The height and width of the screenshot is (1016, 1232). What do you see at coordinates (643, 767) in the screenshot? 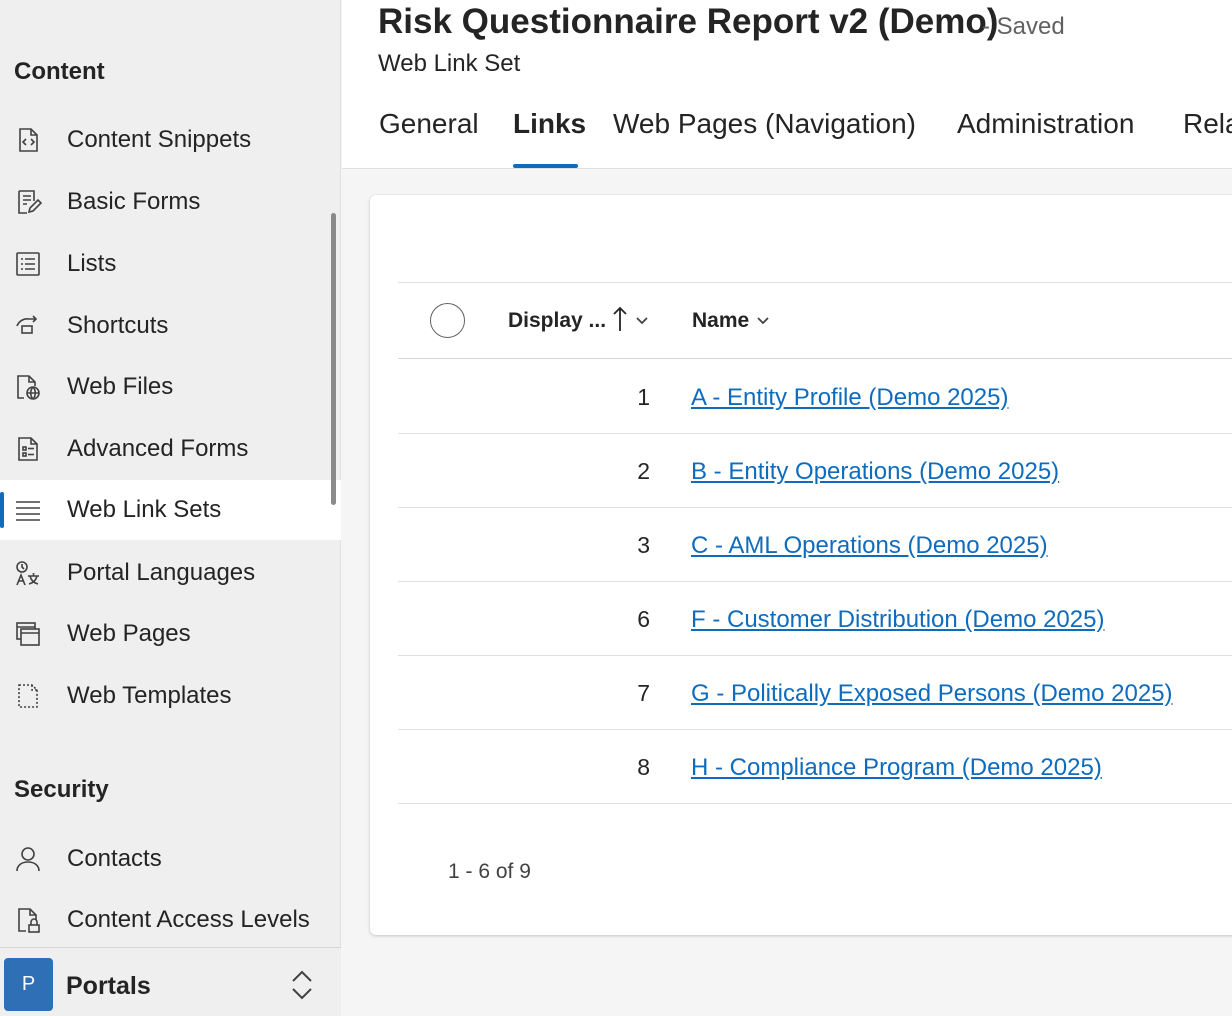
I see `display-order-cell: 8` at bounding box center [643, 767].